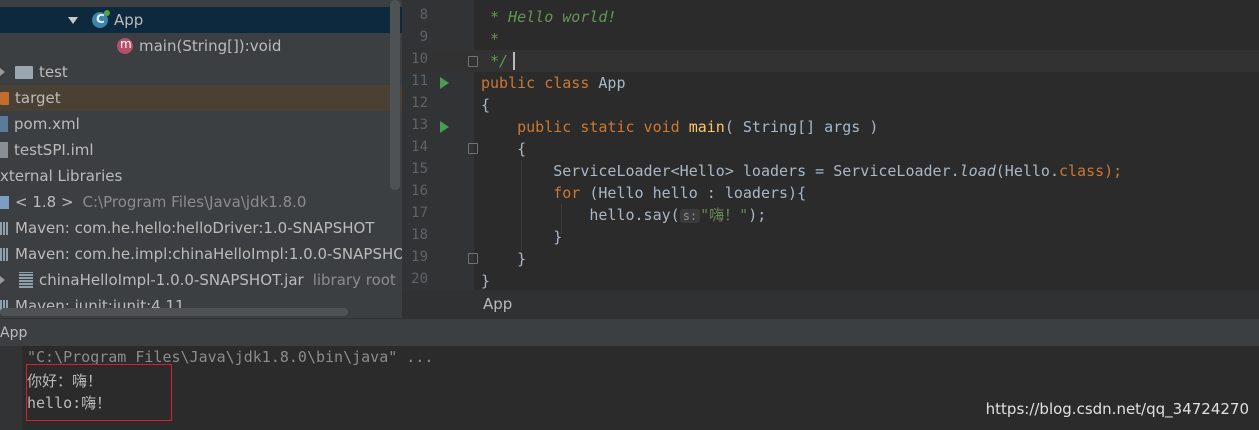  Describe the element at coordinates (504, 259) in the screenshot. I see `code-line-19: }` at that location.